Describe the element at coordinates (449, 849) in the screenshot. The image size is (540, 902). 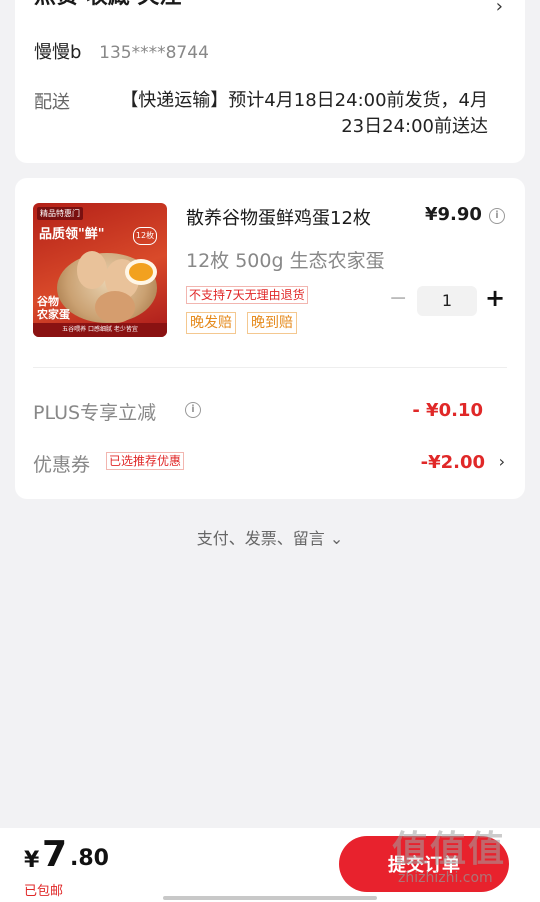
I see `watermark-logo: 值值值` at that location.